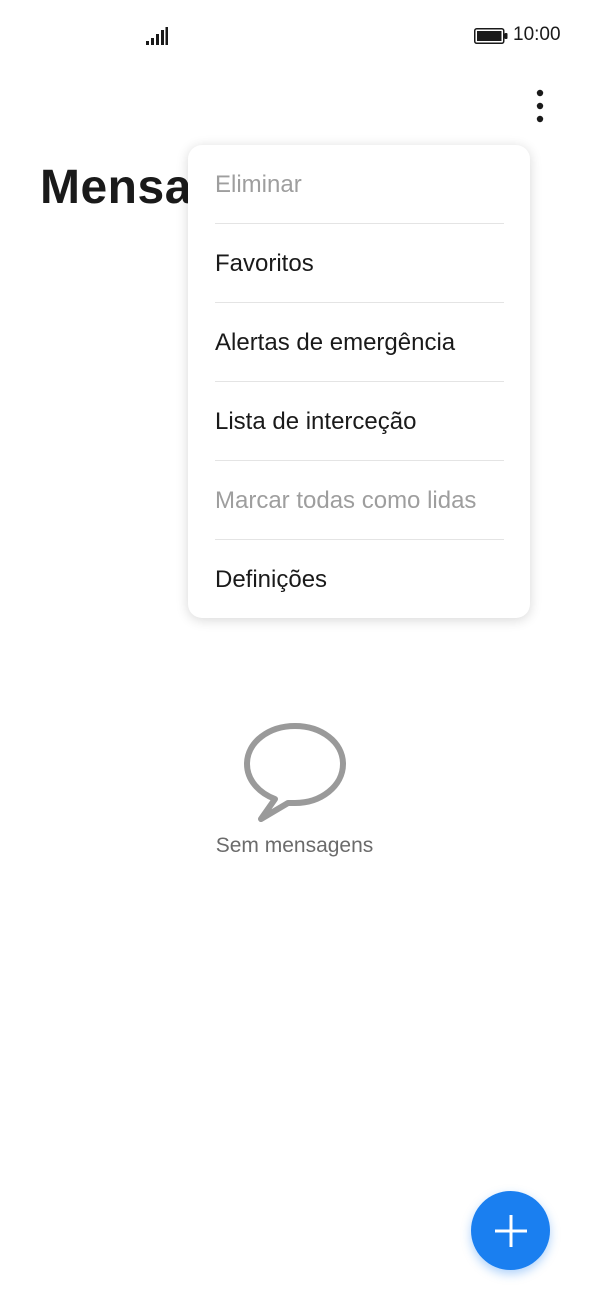  I want to click on menu-item-emergency-alerts: Alertas de emergência, so click(359, 342).